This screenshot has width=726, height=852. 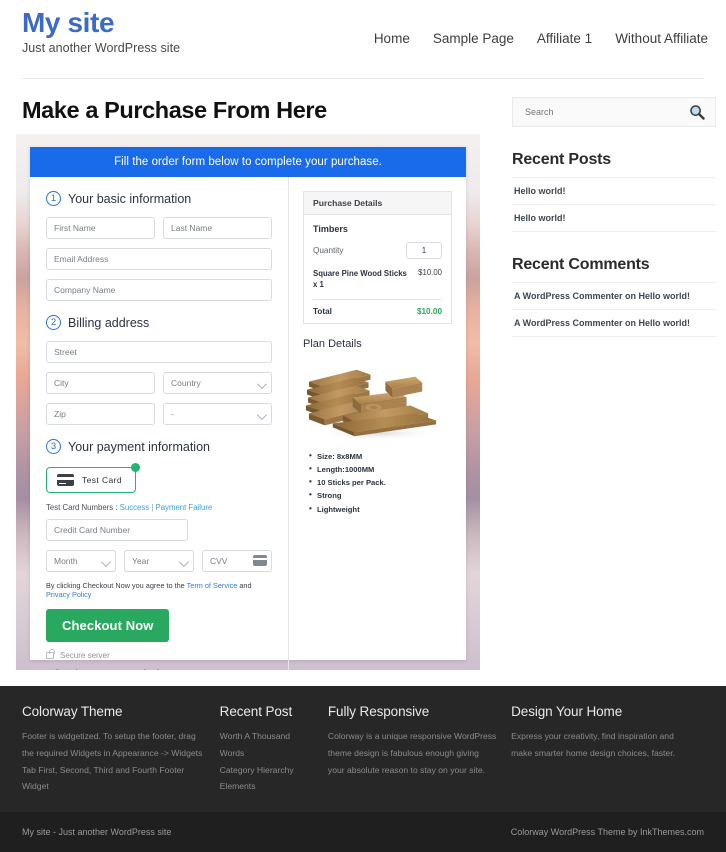 What do you see at coordinates (661, 38) in the screenshot?
I see `nav-item-without-affiliate: Without Affiliate` at bounding box center [661, 38].